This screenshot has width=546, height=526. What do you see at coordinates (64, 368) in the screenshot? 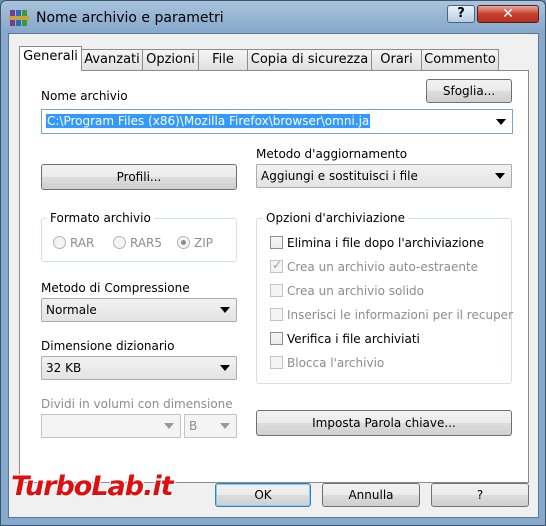
I see `dictionary-value: 32 KB` at bounding box center [64, 368].